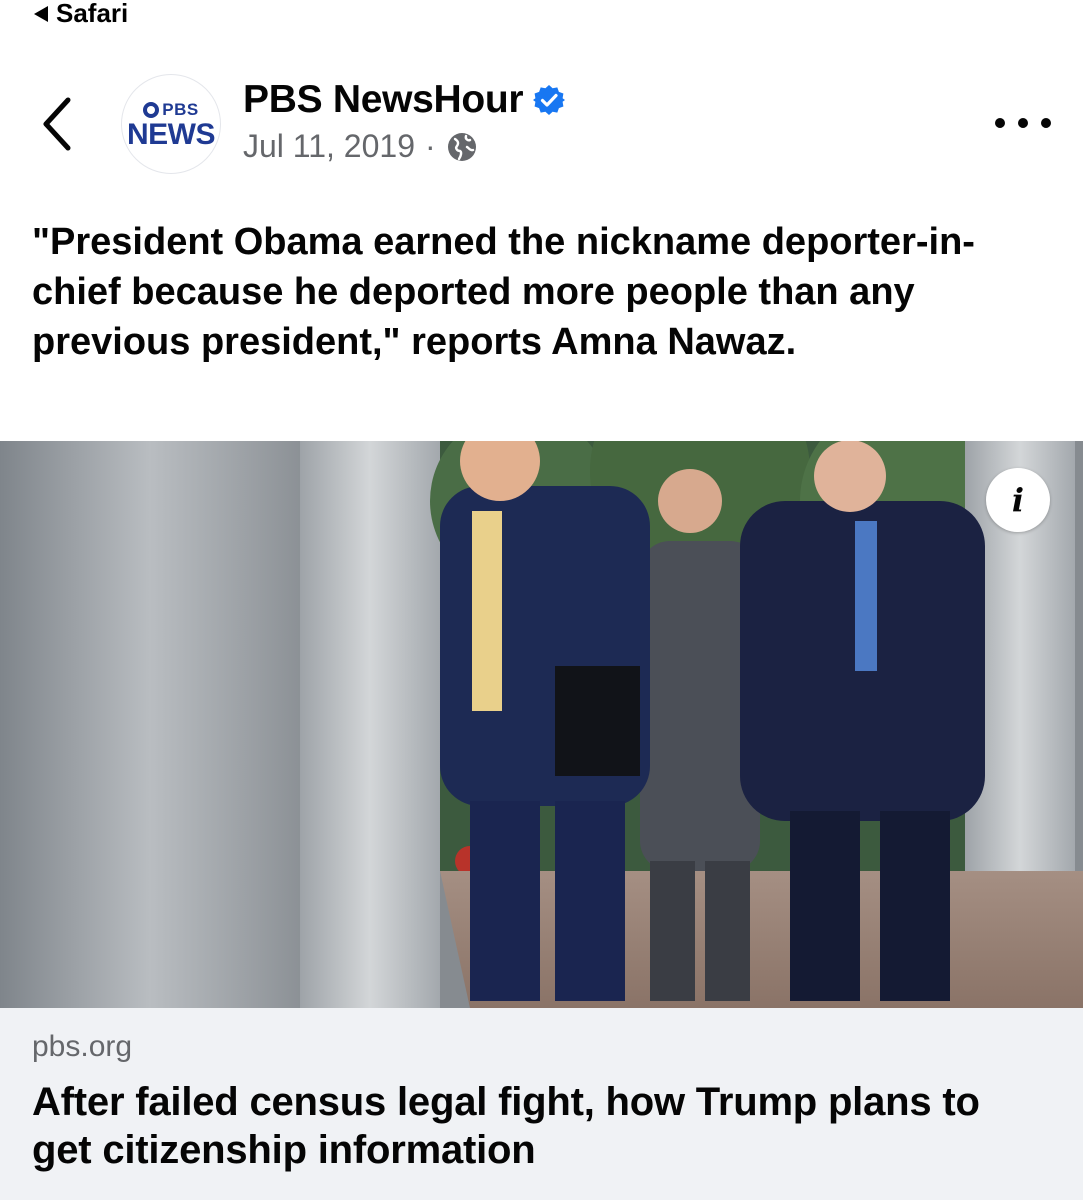 This screenshot has height=1200, width=1083. What do you see at coordinates (41, 13) in the screenshot?
I see `back-triangle-icon` at bounding box center [41, 13].